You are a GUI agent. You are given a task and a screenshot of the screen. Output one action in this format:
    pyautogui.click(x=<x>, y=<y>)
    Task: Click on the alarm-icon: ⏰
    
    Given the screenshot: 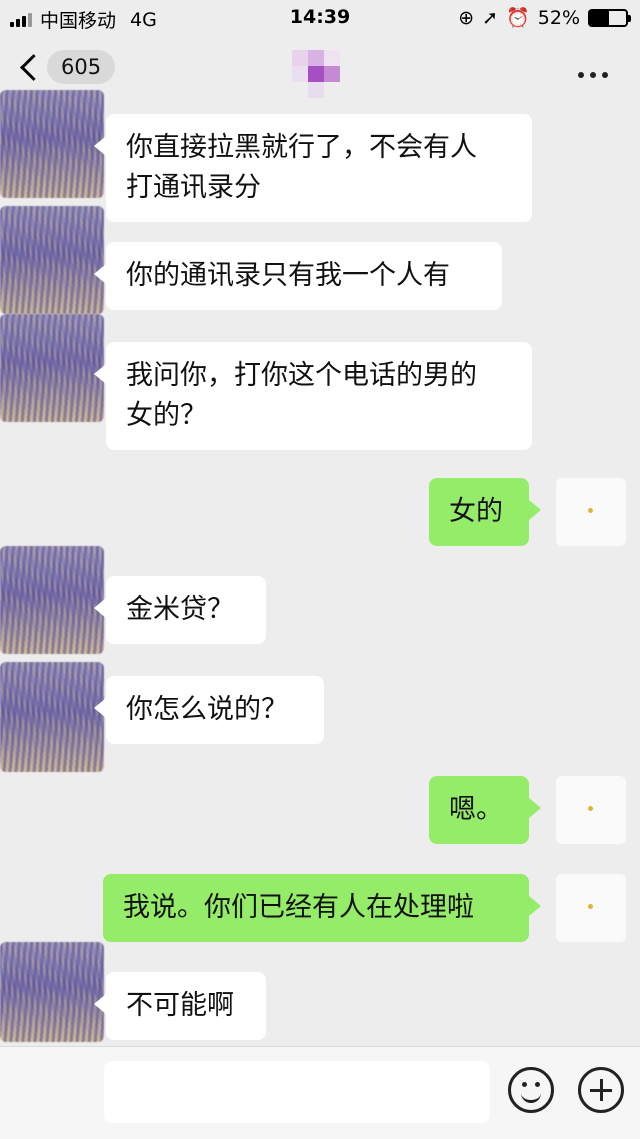 What is the action you would take?
    pyautogui.click(x=518, y=18)
    